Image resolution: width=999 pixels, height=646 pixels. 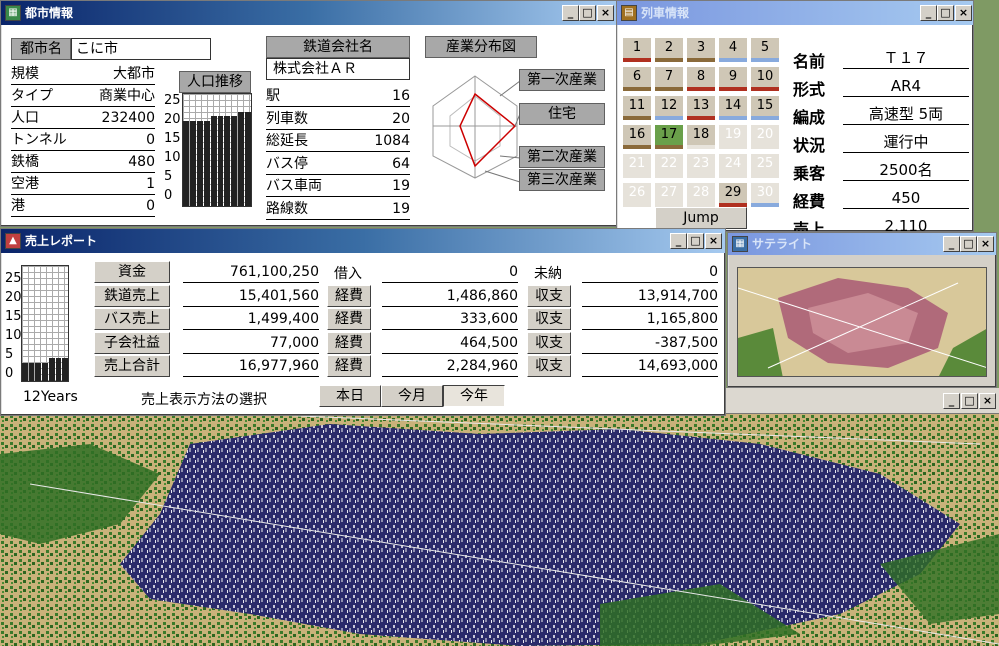 What do you see at coordinates (906, 223) in the screenshot?
I see `train-info-value: 2,110` at bounding box center [906, 223].